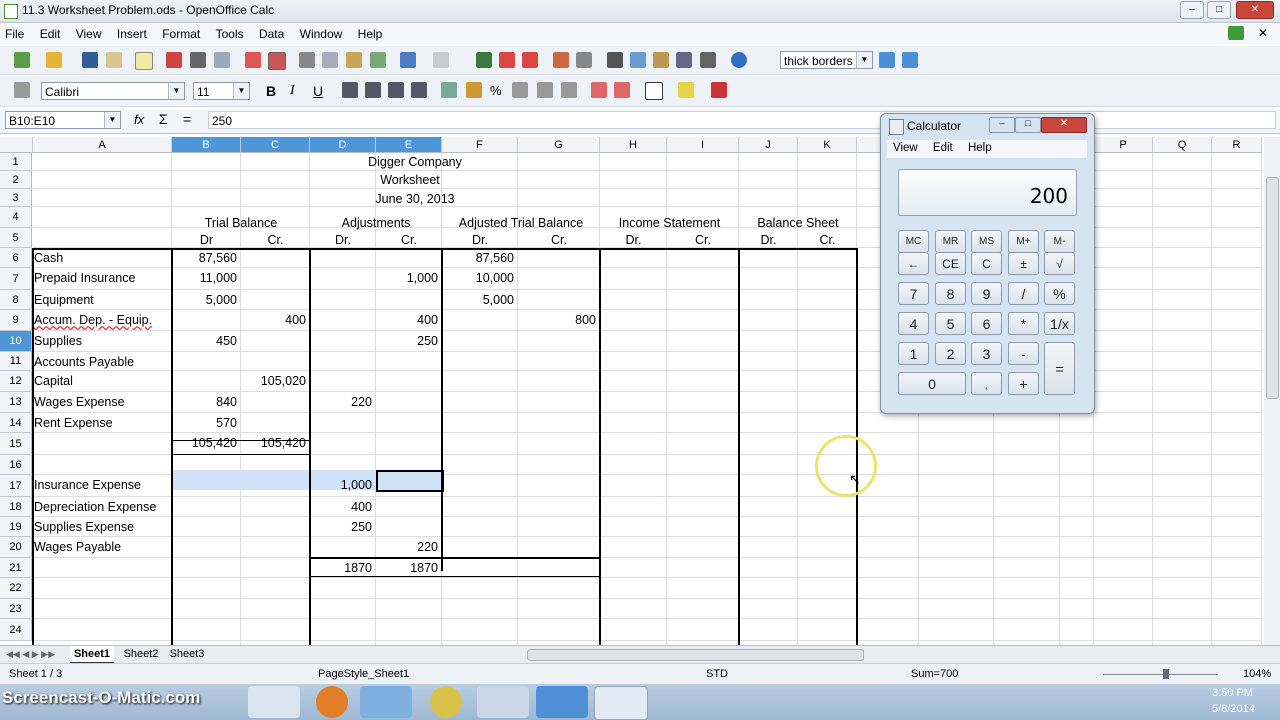 This screenshot has height=720, width=1280. What do you see at coordinates (253, 60) in the screenshot?
I see `spellcheck-icon` at bounding box center [253, 60].